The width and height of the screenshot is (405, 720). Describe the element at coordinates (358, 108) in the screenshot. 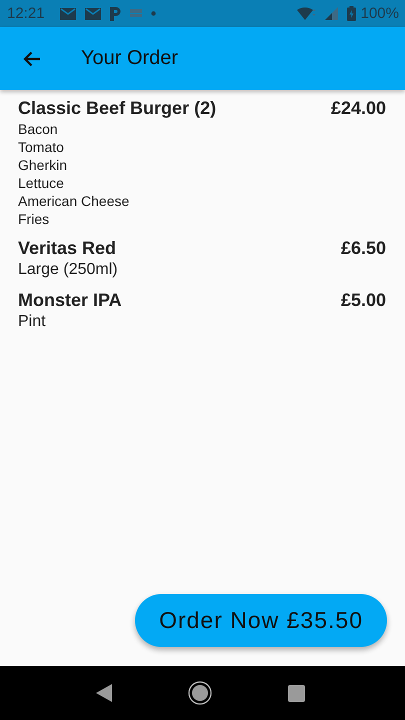

I see `item-price: £24.00` at that location.